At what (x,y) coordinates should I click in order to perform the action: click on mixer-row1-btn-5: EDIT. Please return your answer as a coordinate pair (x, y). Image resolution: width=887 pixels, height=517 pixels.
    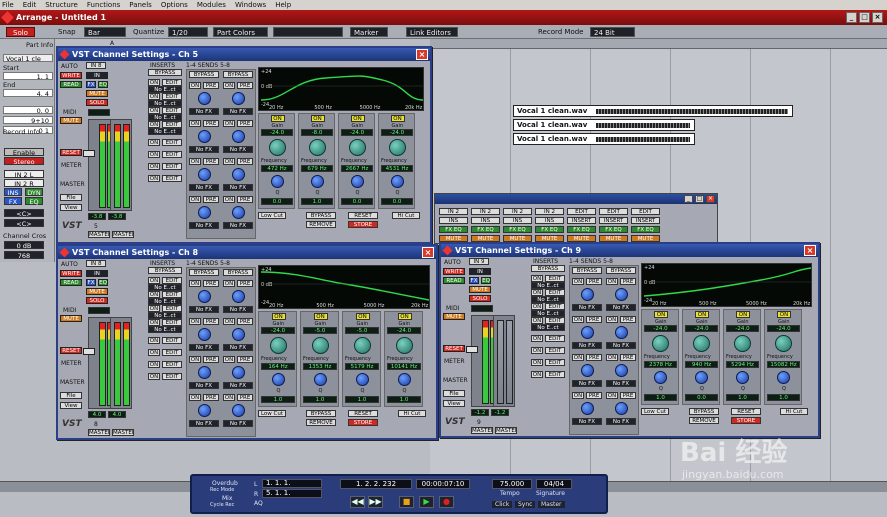
    Looking at the image, I should click on (613, 211).